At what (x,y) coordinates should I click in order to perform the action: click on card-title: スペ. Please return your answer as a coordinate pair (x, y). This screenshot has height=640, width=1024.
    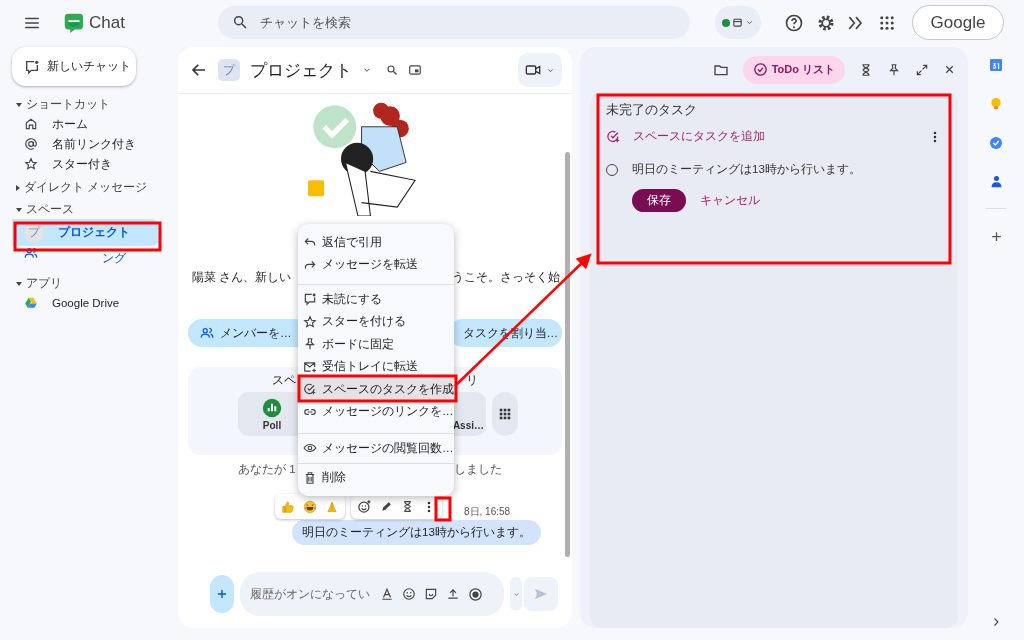
    Looking at the image, I should click on (284, 380).